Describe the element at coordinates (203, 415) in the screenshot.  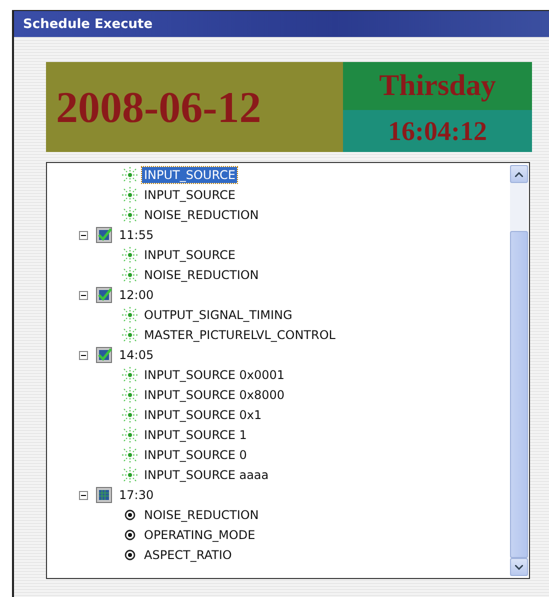
I see `tree-item: INPUT_SOURCE 0x1` at that location.